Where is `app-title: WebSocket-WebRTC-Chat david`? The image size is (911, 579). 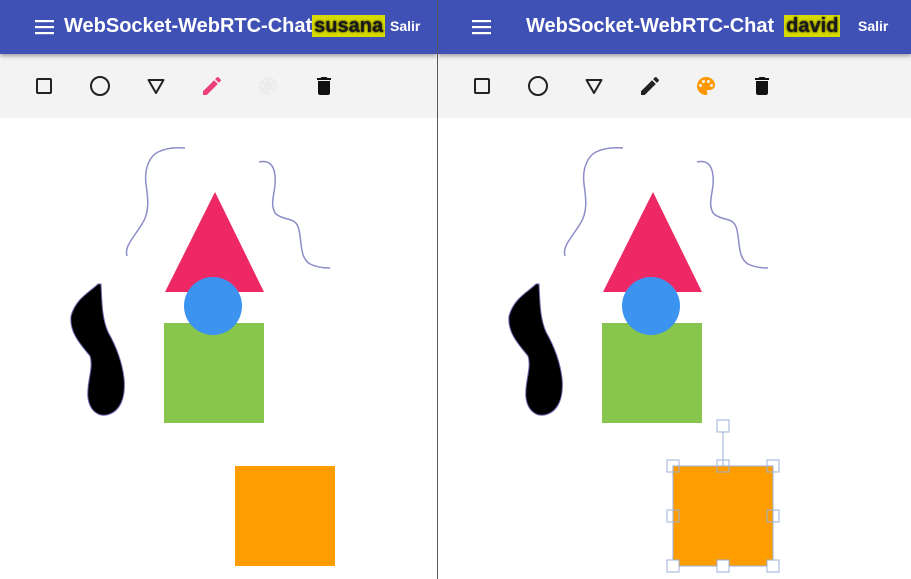
app-title: WebSocket-WebRTC-Chat david is located at coordinates (683, 26).